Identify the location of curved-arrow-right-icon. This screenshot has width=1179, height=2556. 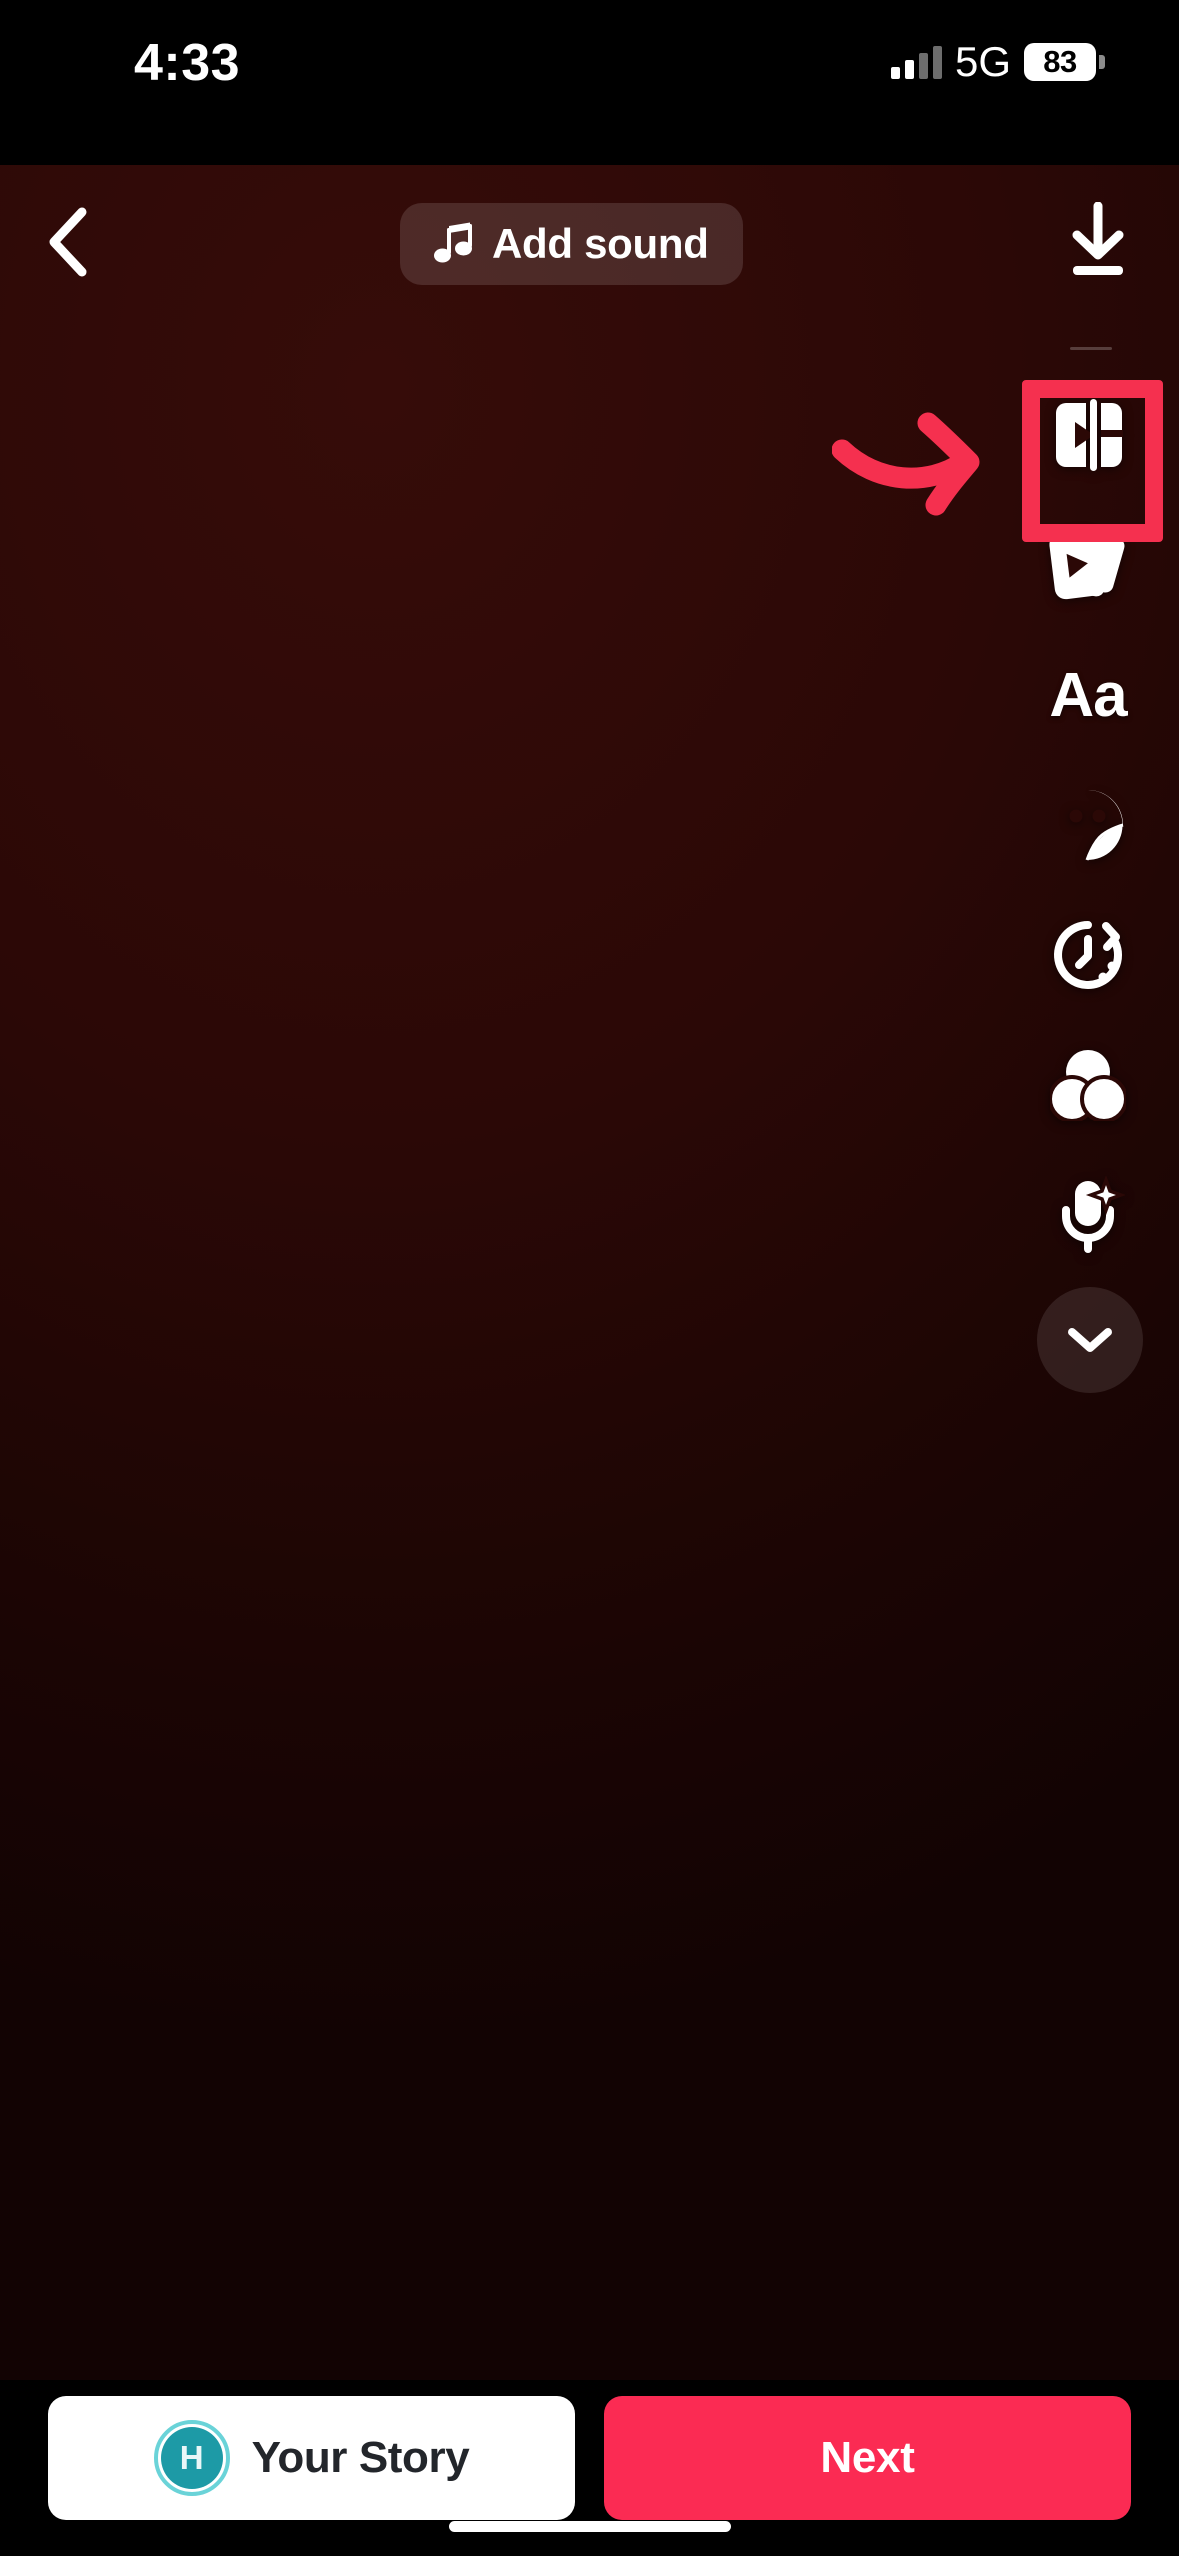
(906, 464).